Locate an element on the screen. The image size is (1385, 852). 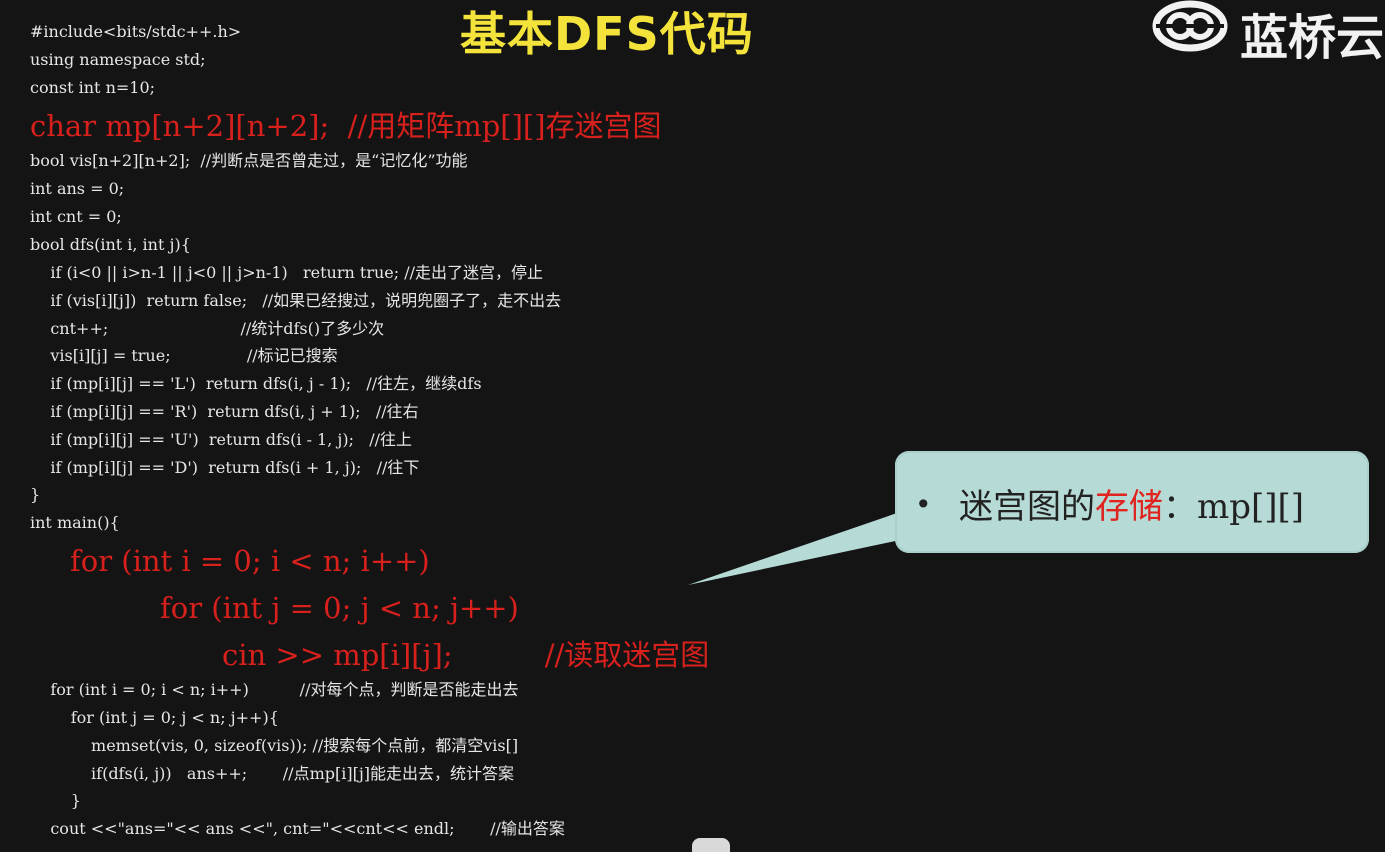
callout-highlight: 存储 is located at coordinates (1129, 507).